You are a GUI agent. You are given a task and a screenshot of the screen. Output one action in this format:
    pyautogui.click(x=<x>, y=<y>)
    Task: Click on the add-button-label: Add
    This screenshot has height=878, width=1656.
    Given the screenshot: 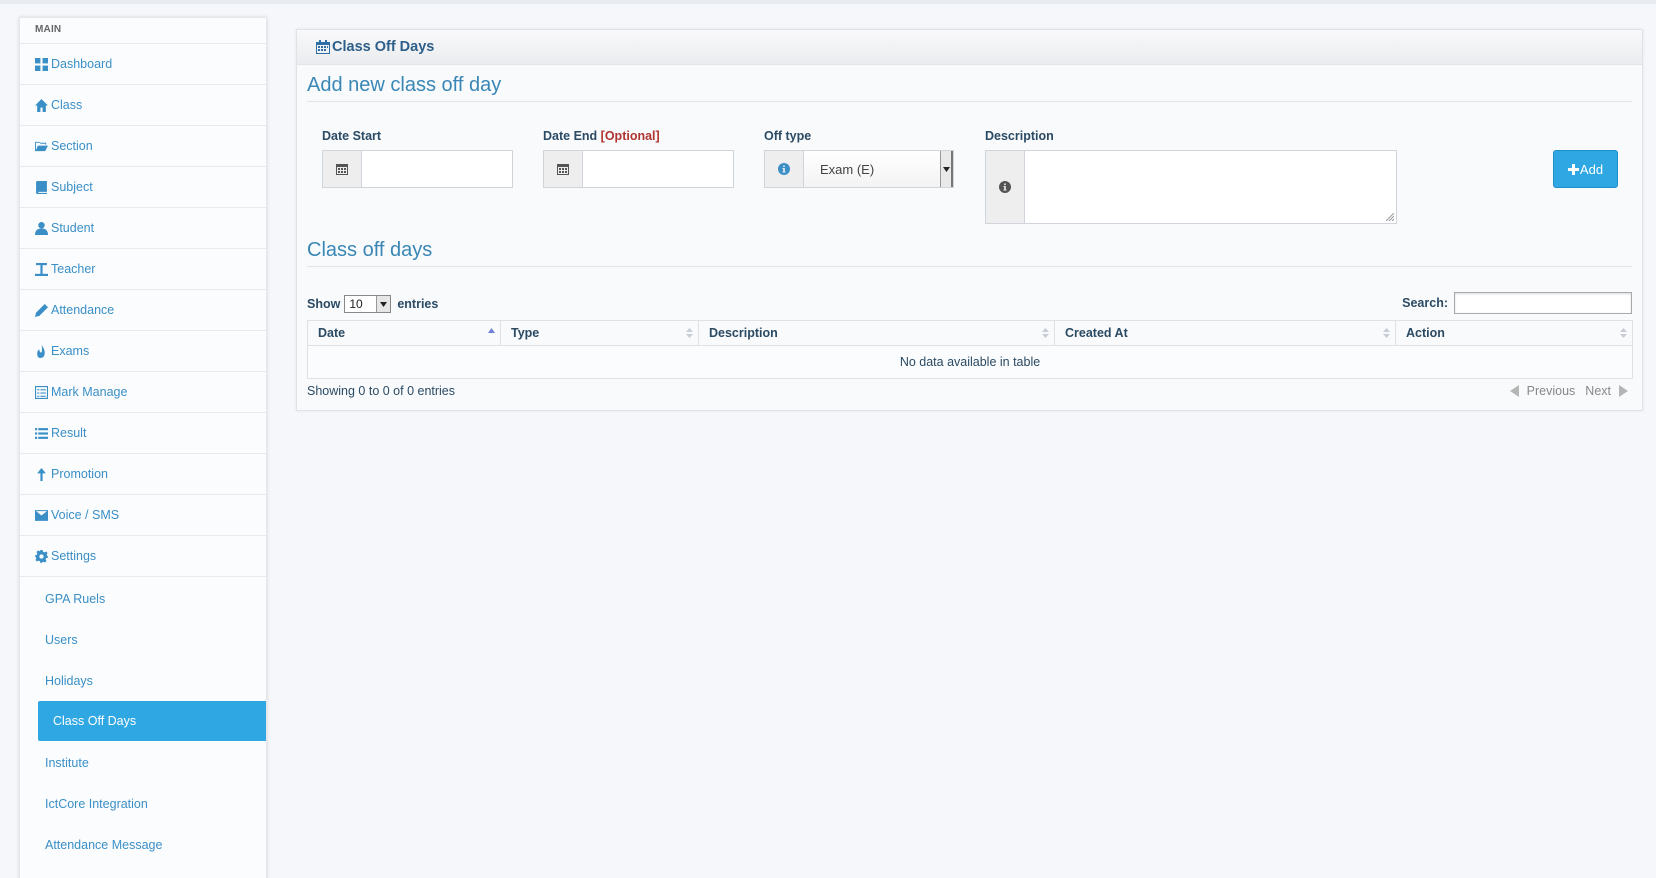 What is the action you would take?
    pyautogui.click(x=1591, y=169)
    